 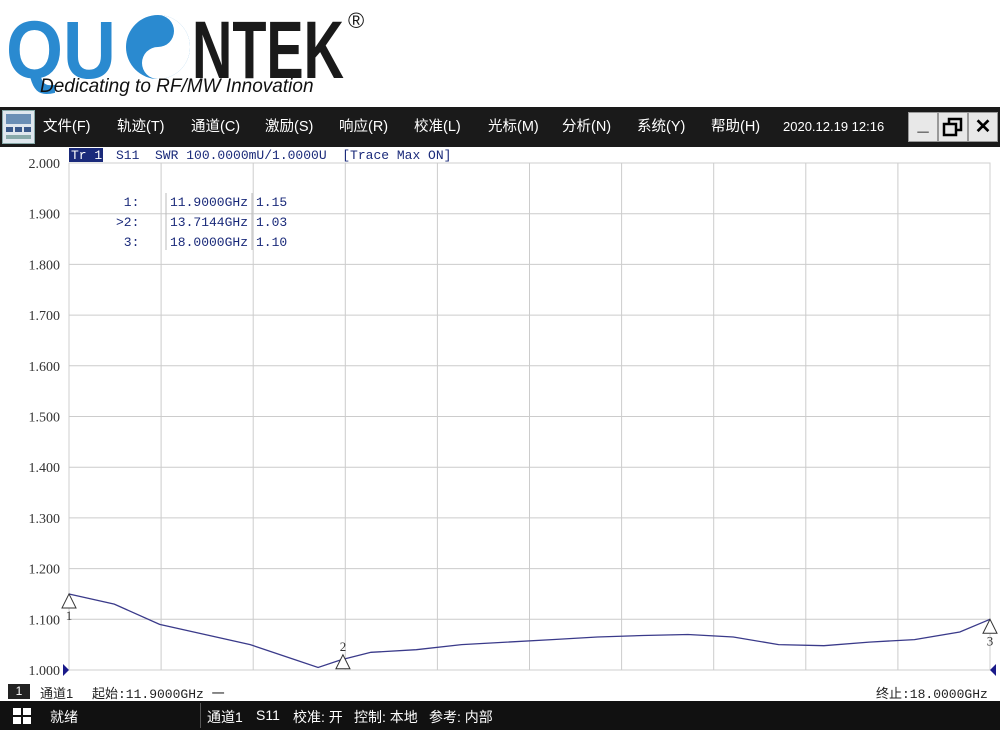 What do you see at coordinates (45, 367) in the screenshot?
I see `y-tick-label: 1.600` at bounding box center [45, 367].